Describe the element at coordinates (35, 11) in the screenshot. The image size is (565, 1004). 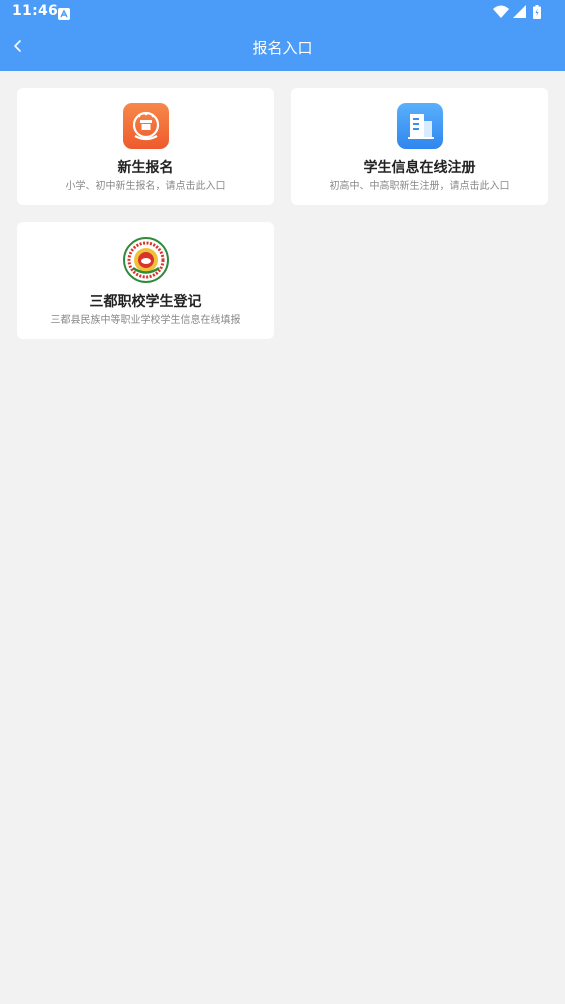
I see `status-time: 11:46` at that location.